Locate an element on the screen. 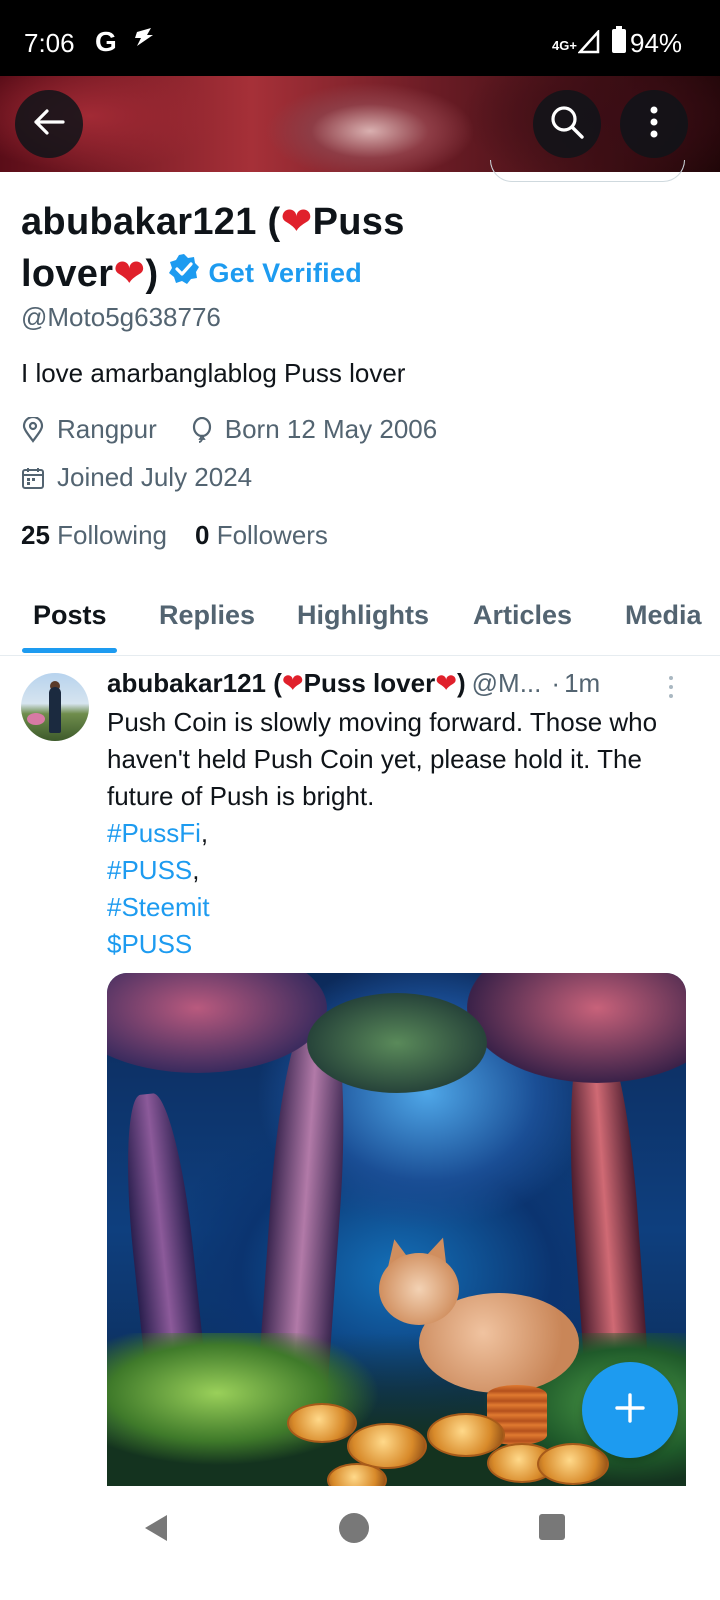  search-button is located at coordinates (567, 124).